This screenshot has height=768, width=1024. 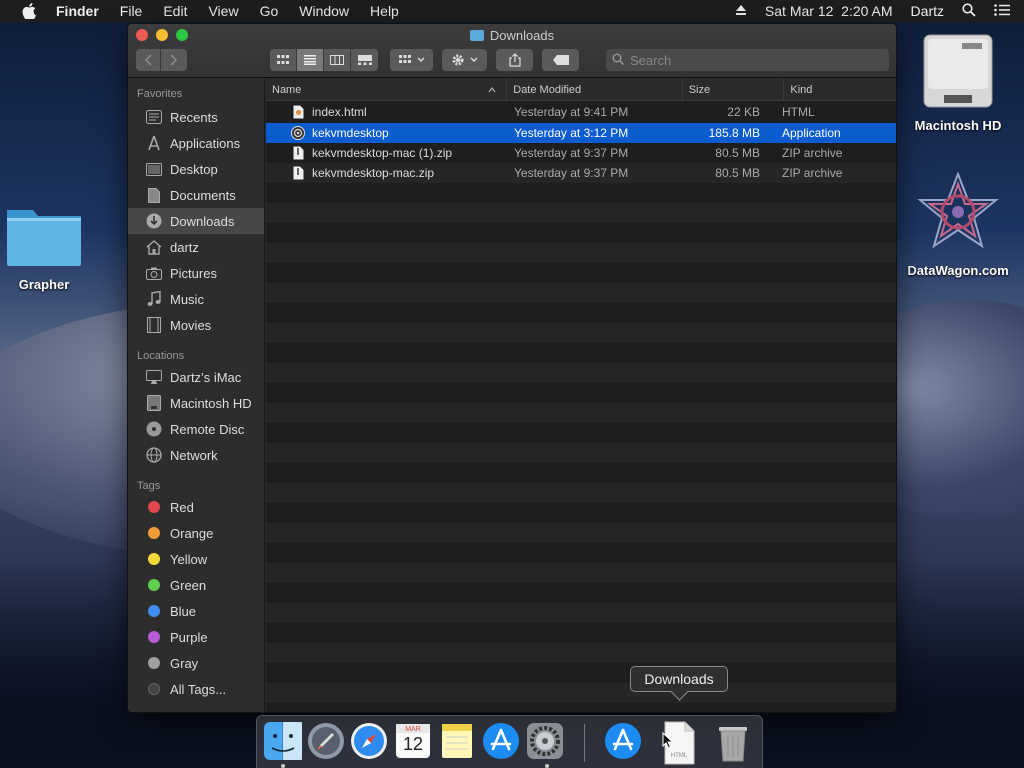 I want to click on trash-icon, so click(x=733, y=741).